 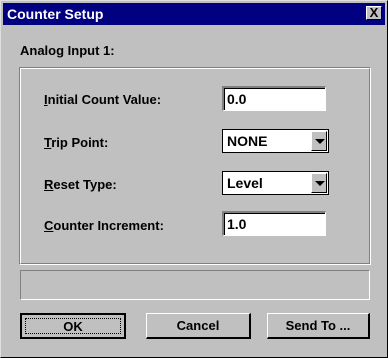 I want to click on initial-count-field: 0.0, so click(x=274, y=98).